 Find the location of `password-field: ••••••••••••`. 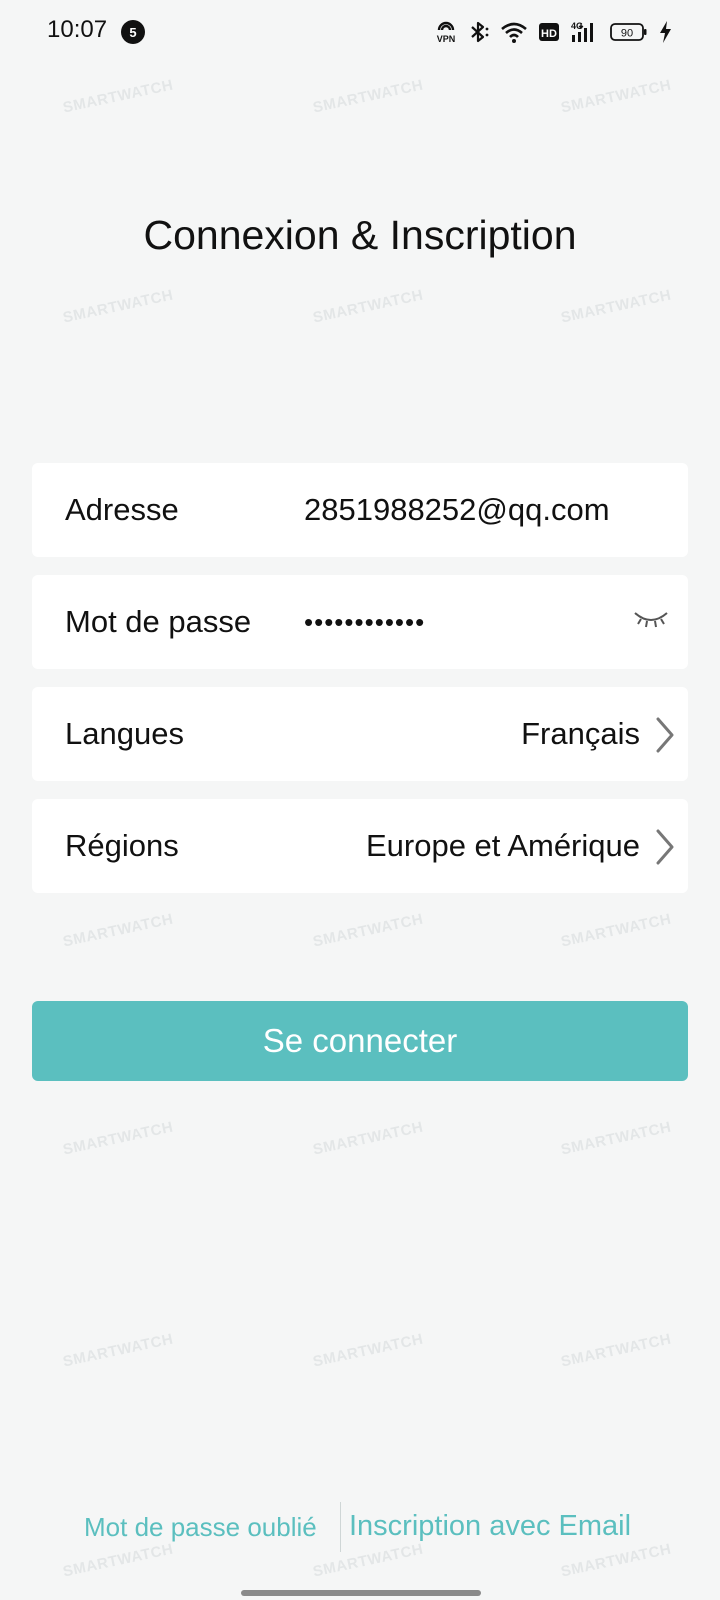

password-field: •••••••••••• is located at coordinates (364, 622).